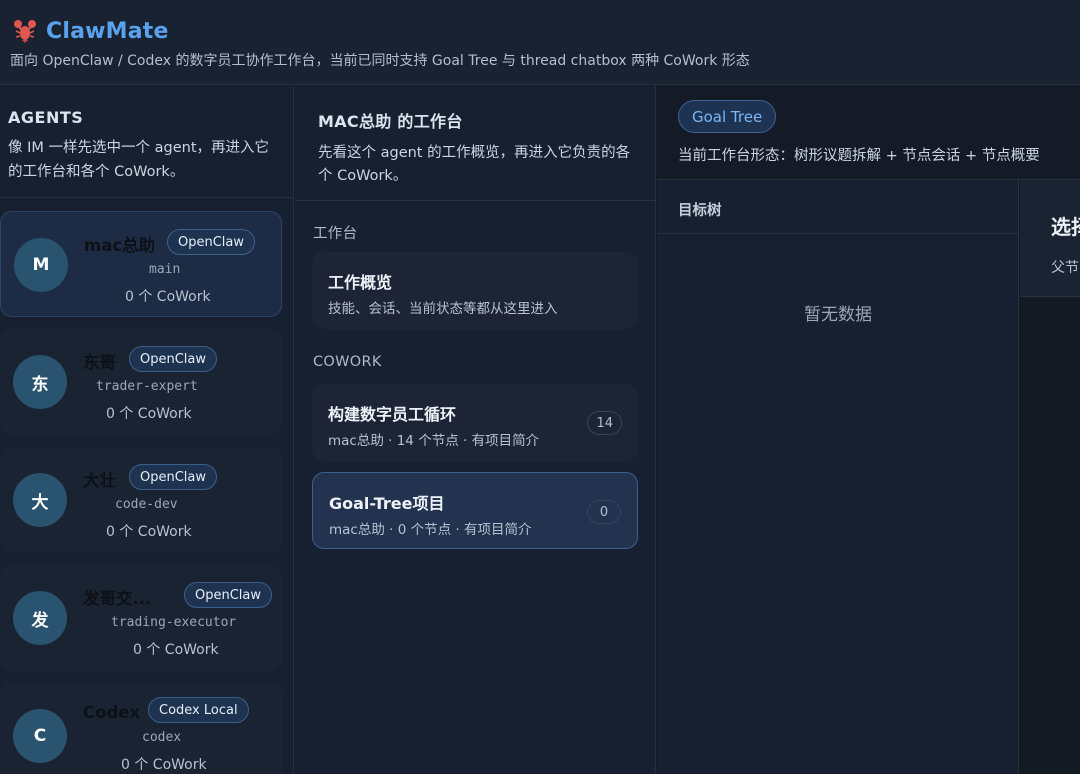 This screenshot has width=1080, height=774. What do you see at coordinates (40, 736) in the screenshot?
I see `avatar: C` at bounding box center [40, 736].